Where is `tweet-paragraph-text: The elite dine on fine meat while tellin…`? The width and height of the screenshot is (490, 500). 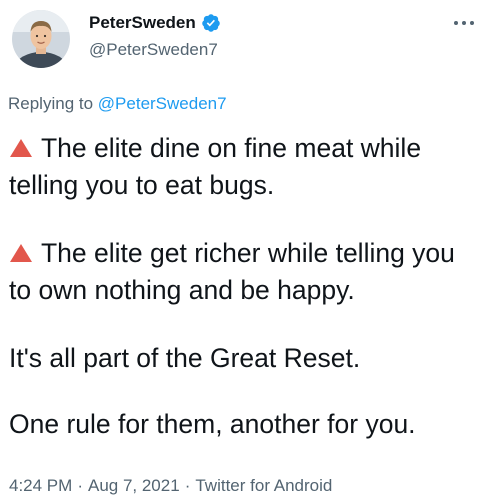 tweet-paragraph-text: The elite dine on fine meat while tellin… is located at coordinates (215, 166).